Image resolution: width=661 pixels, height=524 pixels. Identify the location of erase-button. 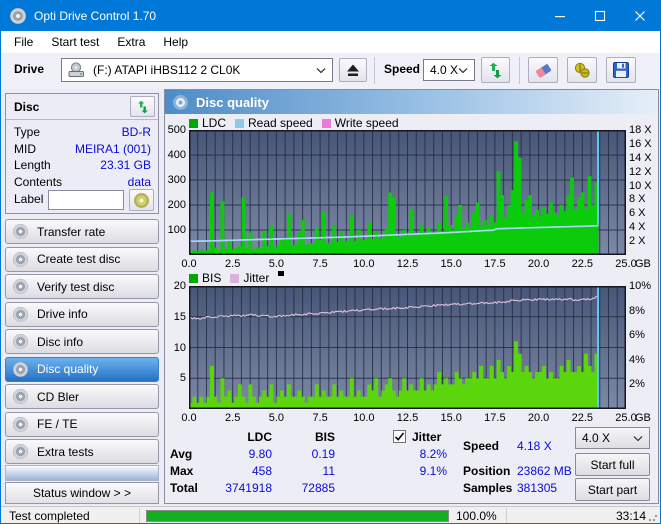
(543, 70).